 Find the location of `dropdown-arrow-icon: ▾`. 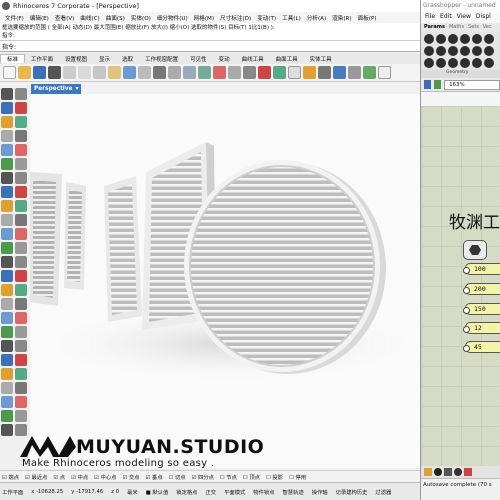

dropdown-arrow-icon: ▾ is located at coordinates (76, 89).